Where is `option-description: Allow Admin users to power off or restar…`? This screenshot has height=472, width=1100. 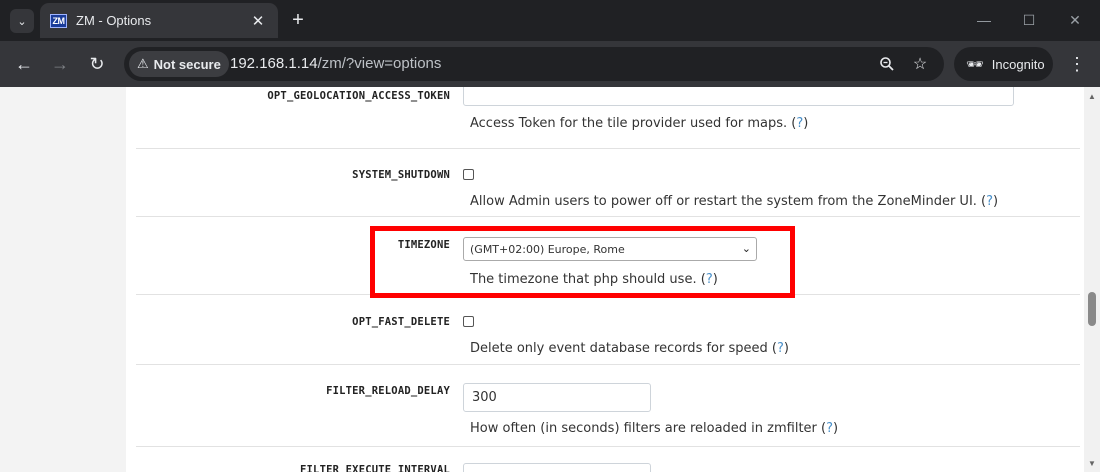 option-description: Allow Admin users to power off or restar… is located at coordinates (734, 201).